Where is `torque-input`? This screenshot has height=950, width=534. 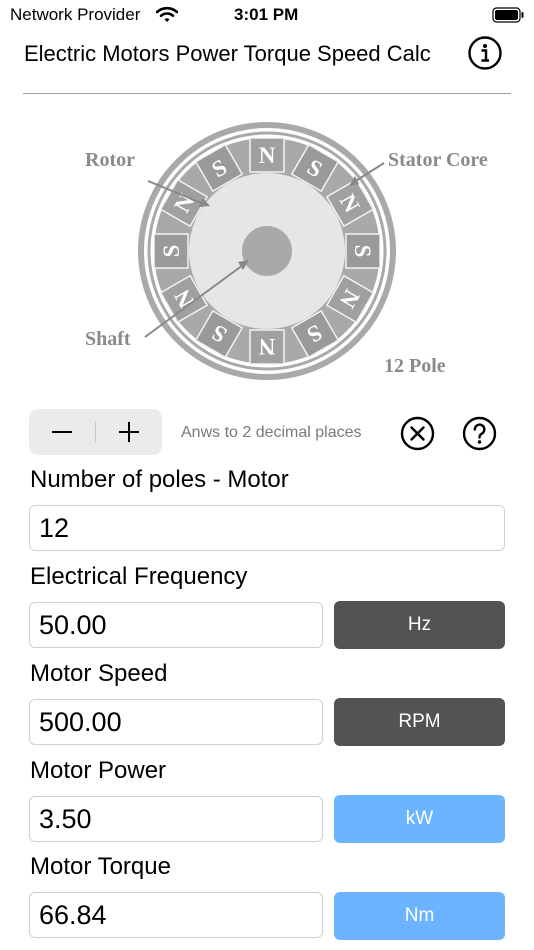
torque-input is located at coordinates (176, 915).